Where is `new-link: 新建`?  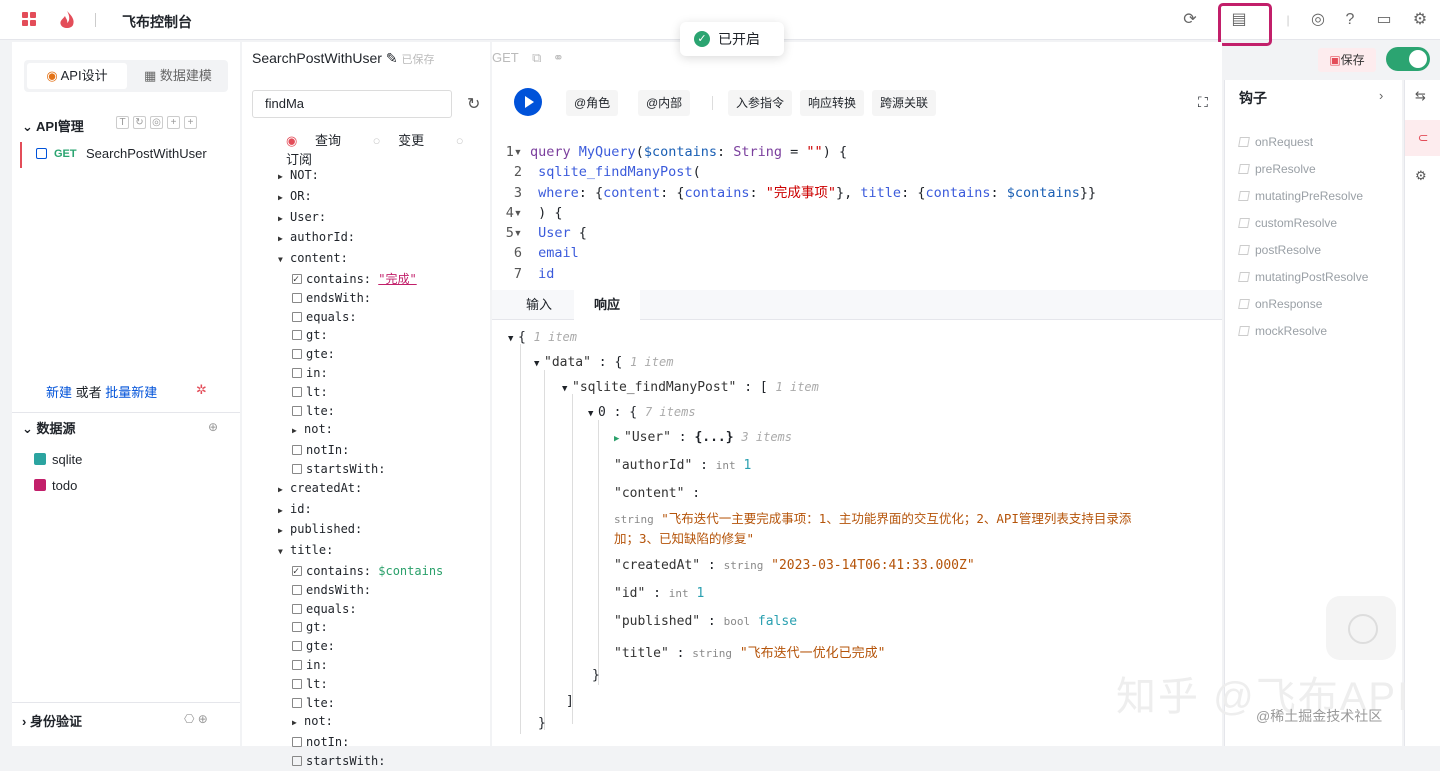 new-link: 新建 is located at coordinates (59, 392).